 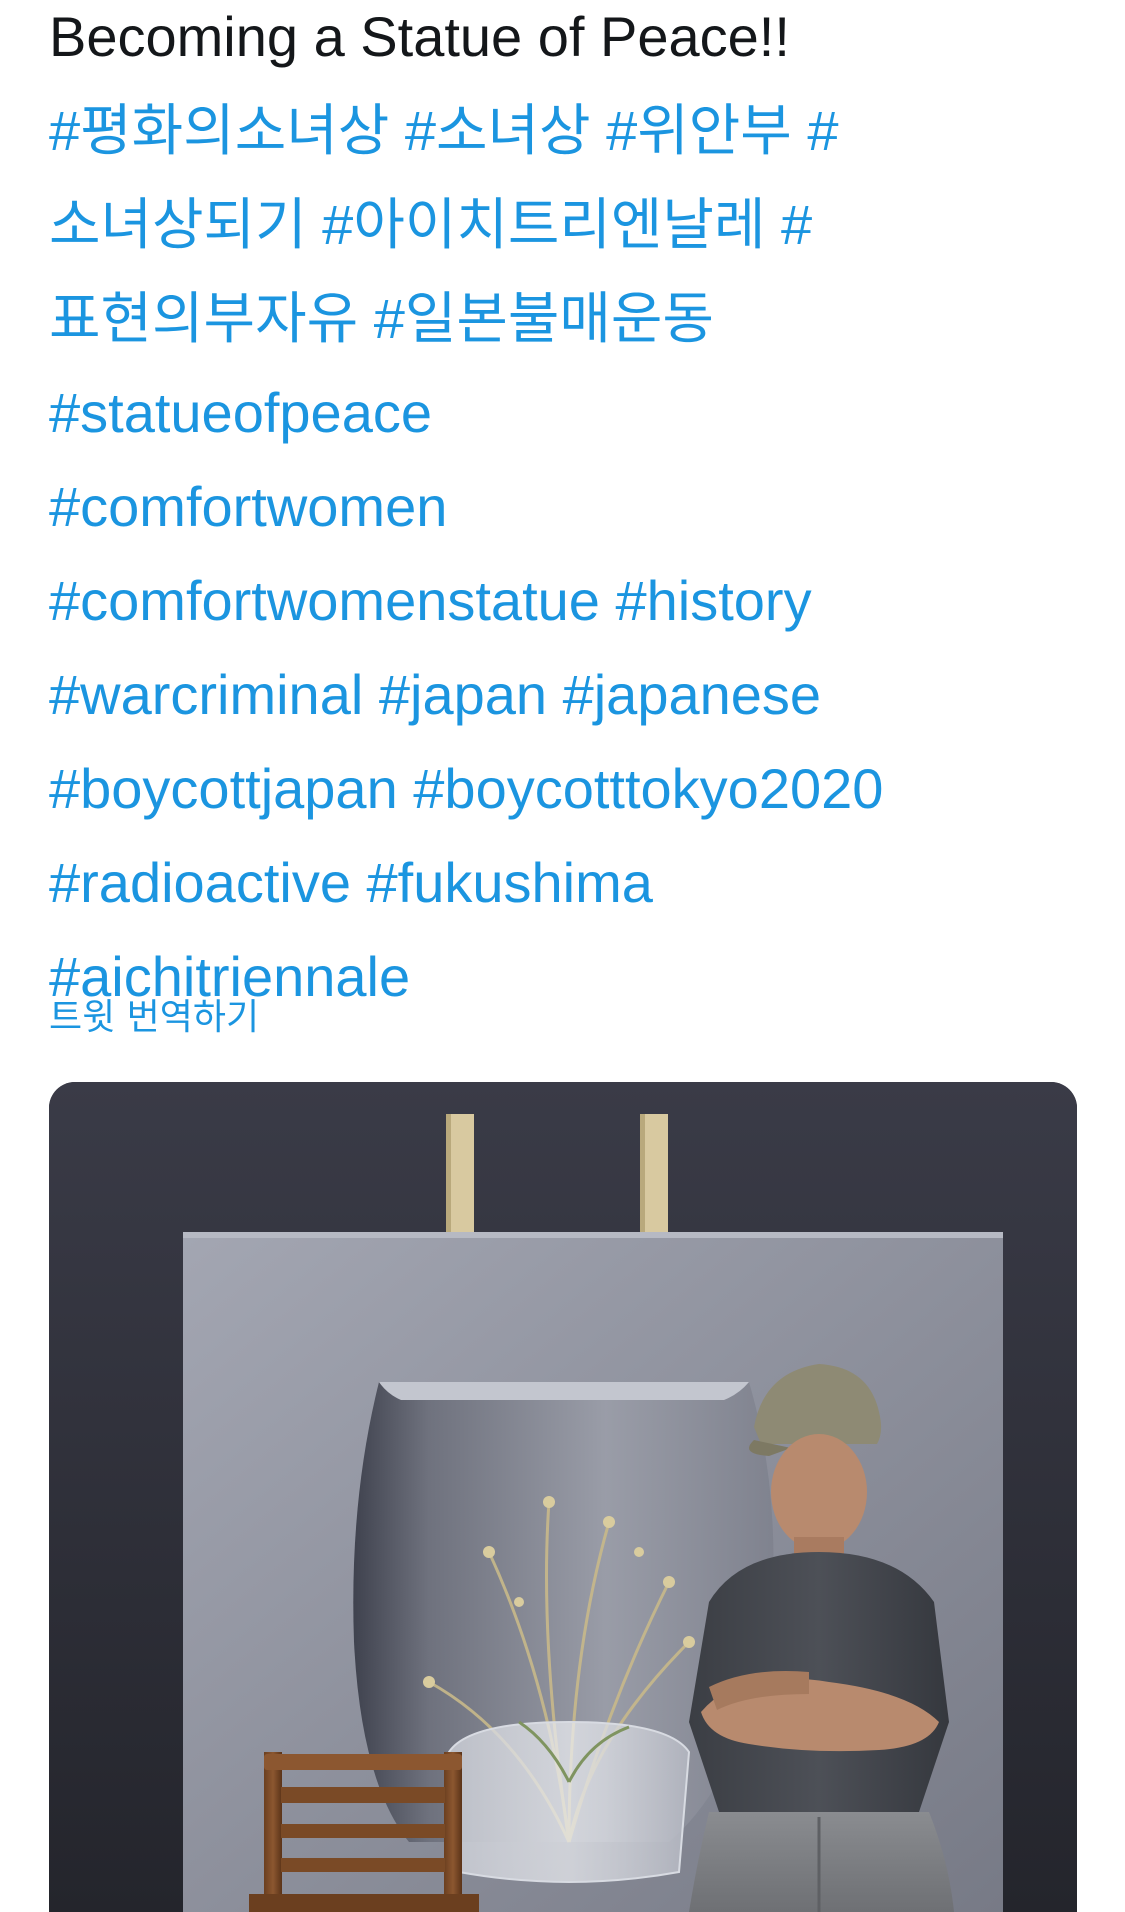 What do you see at coordinates (419, 36) in the screenshot?
I see `tweet-title-line: Becoming a Statue of Peace!!` at bounding box center [419, 36].